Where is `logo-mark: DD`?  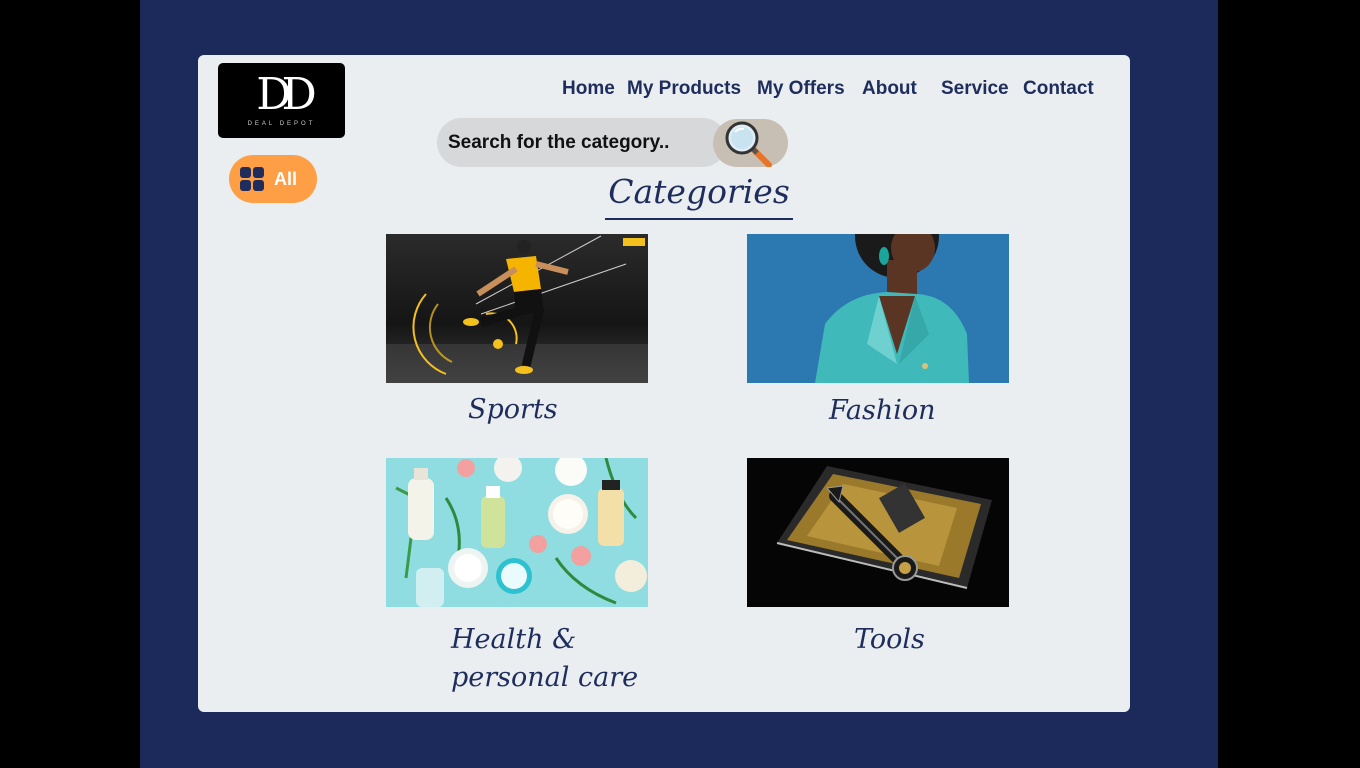 logo-mark: DD is located at coordinates (286, 94).